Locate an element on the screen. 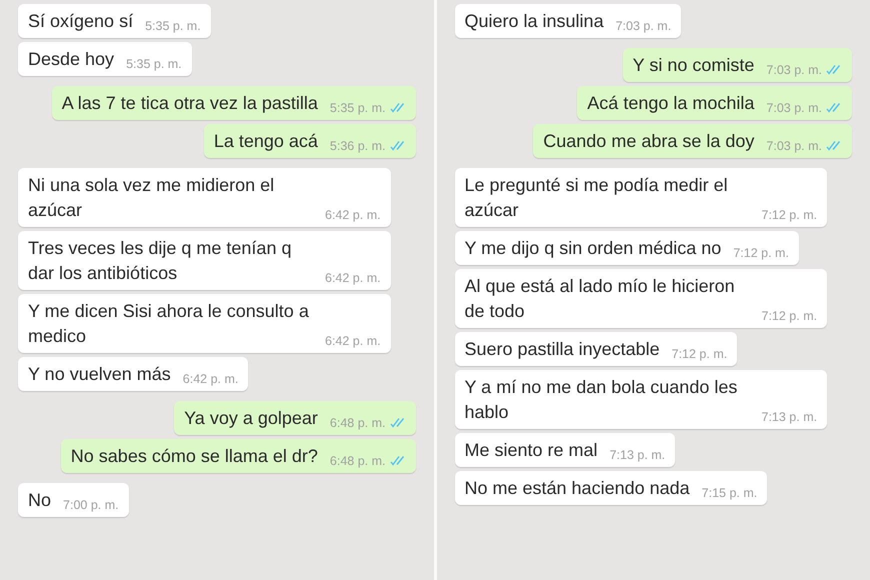  message-text: Y a mí no me dan bola cuando les hablo is located at coordinates (601, 400).